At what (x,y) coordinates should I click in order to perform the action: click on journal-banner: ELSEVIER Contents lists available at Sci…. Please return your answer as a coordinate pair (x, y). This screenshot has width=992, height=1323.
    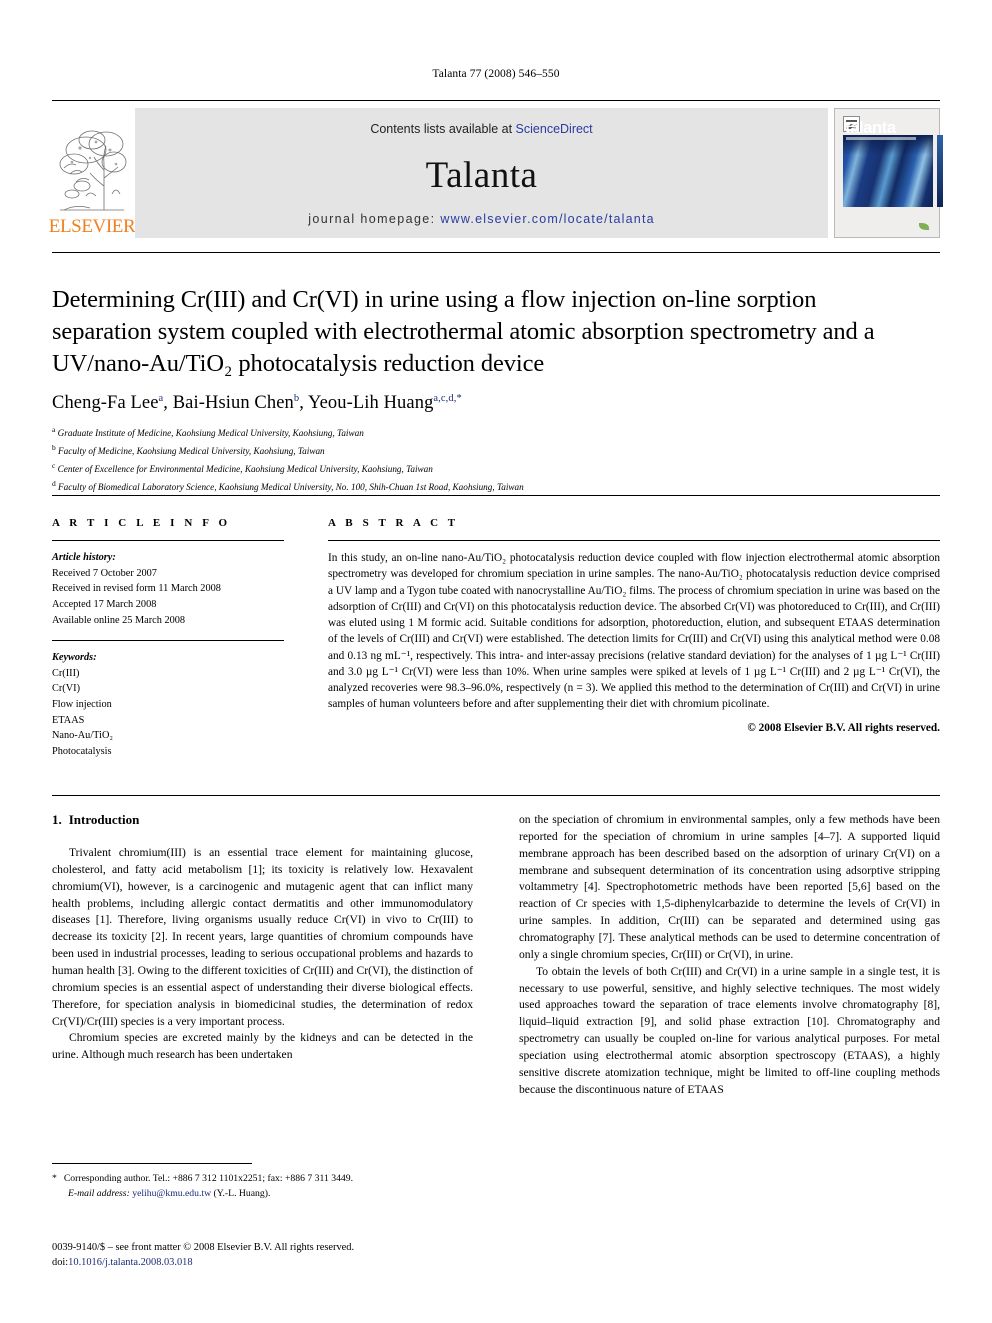
    Looking at the image, I should click on (496, 169).